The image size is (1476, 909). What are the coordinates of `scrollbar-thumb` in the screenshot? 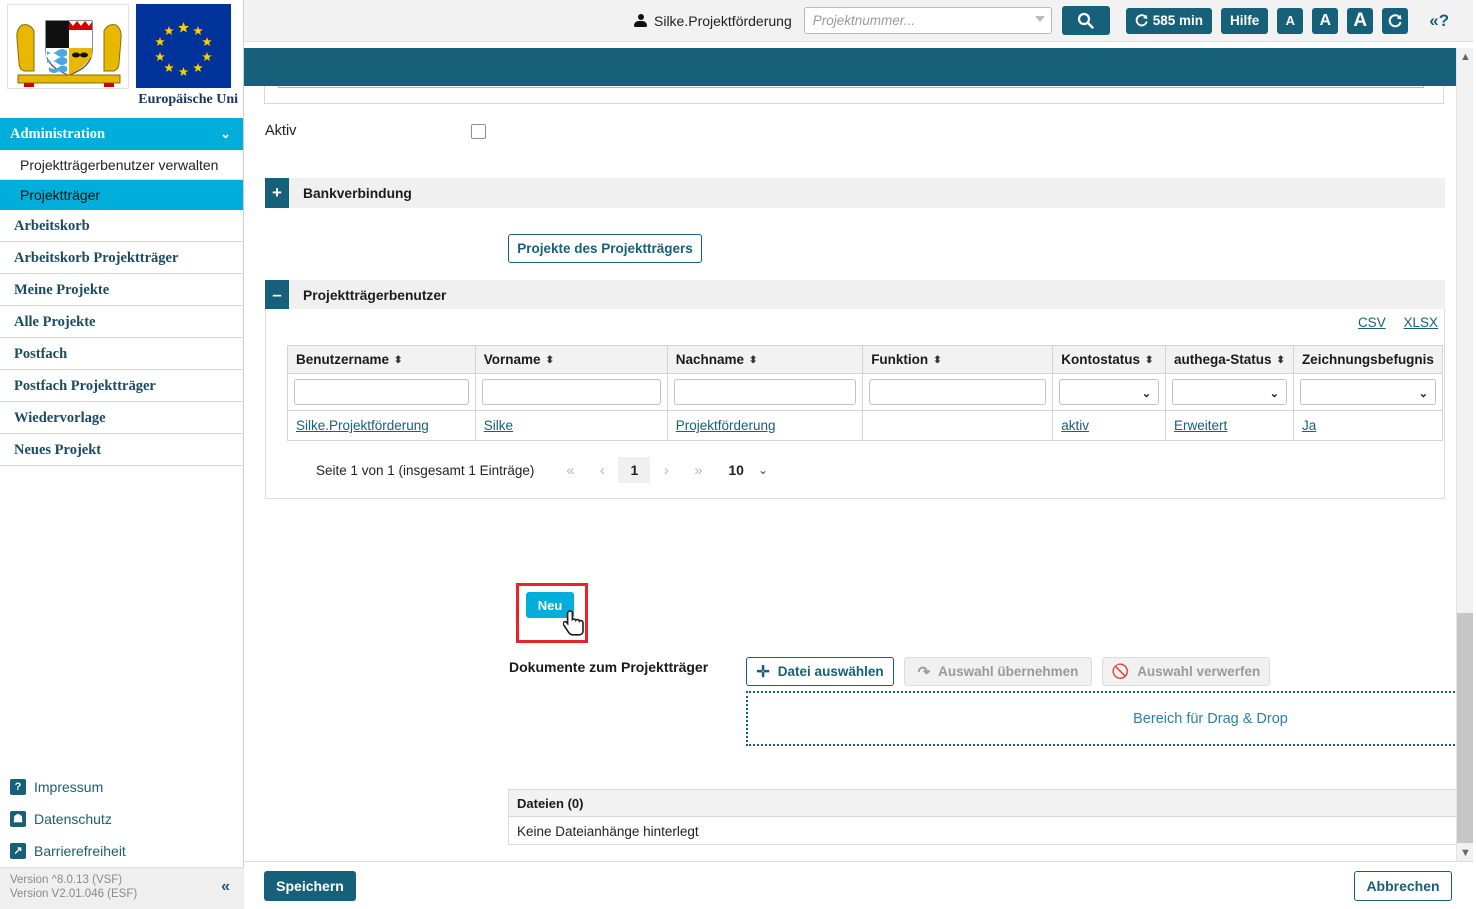 It's located at (1465, 728).